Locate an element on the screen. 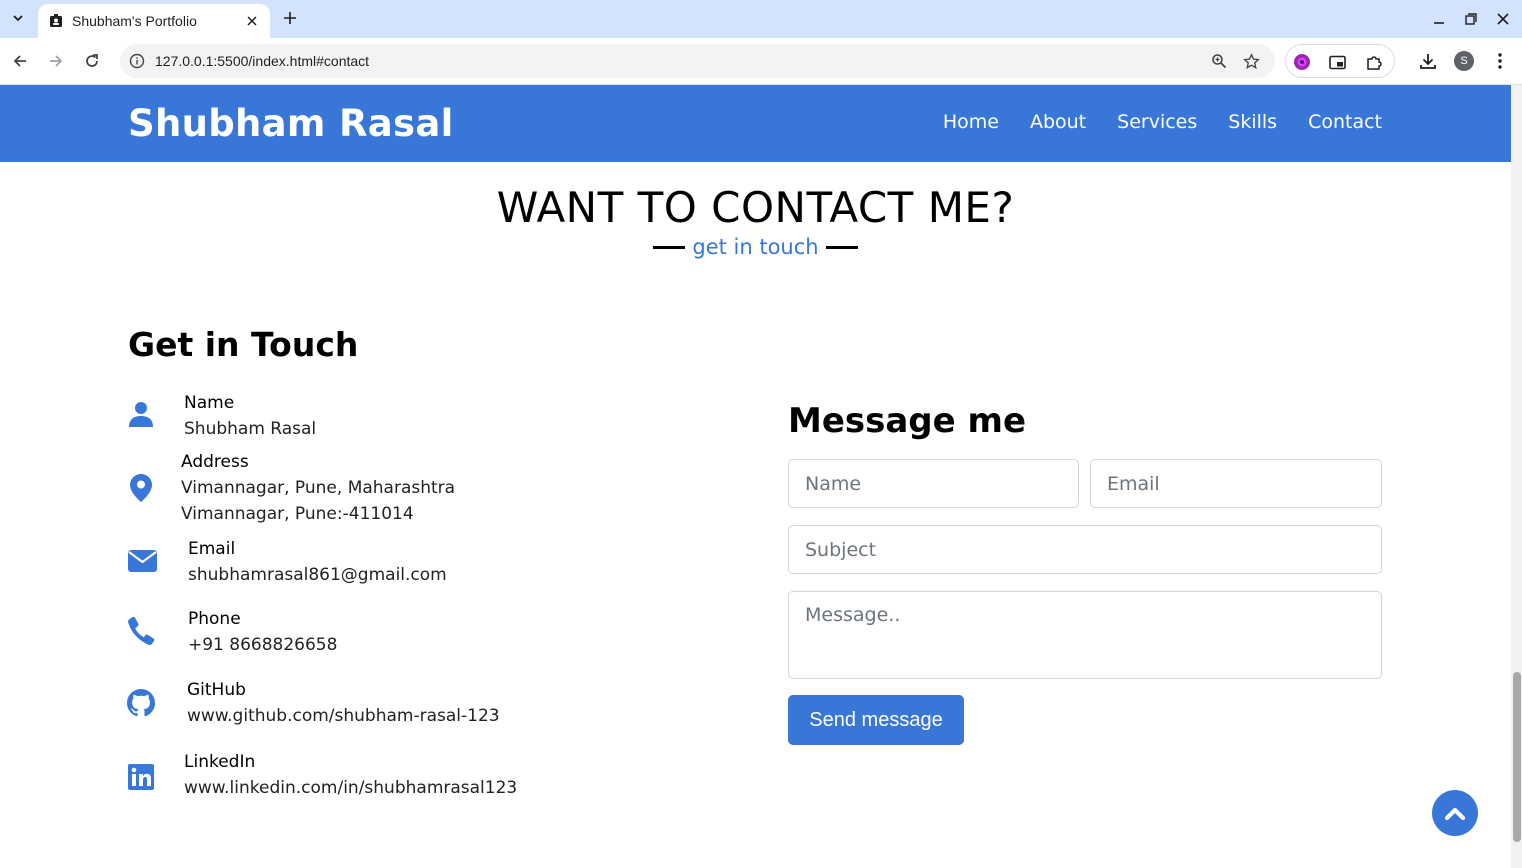 This screenshot has height=868, width=1522. contact-info-heading: Get in Touch is located at coordinates (243, 344).